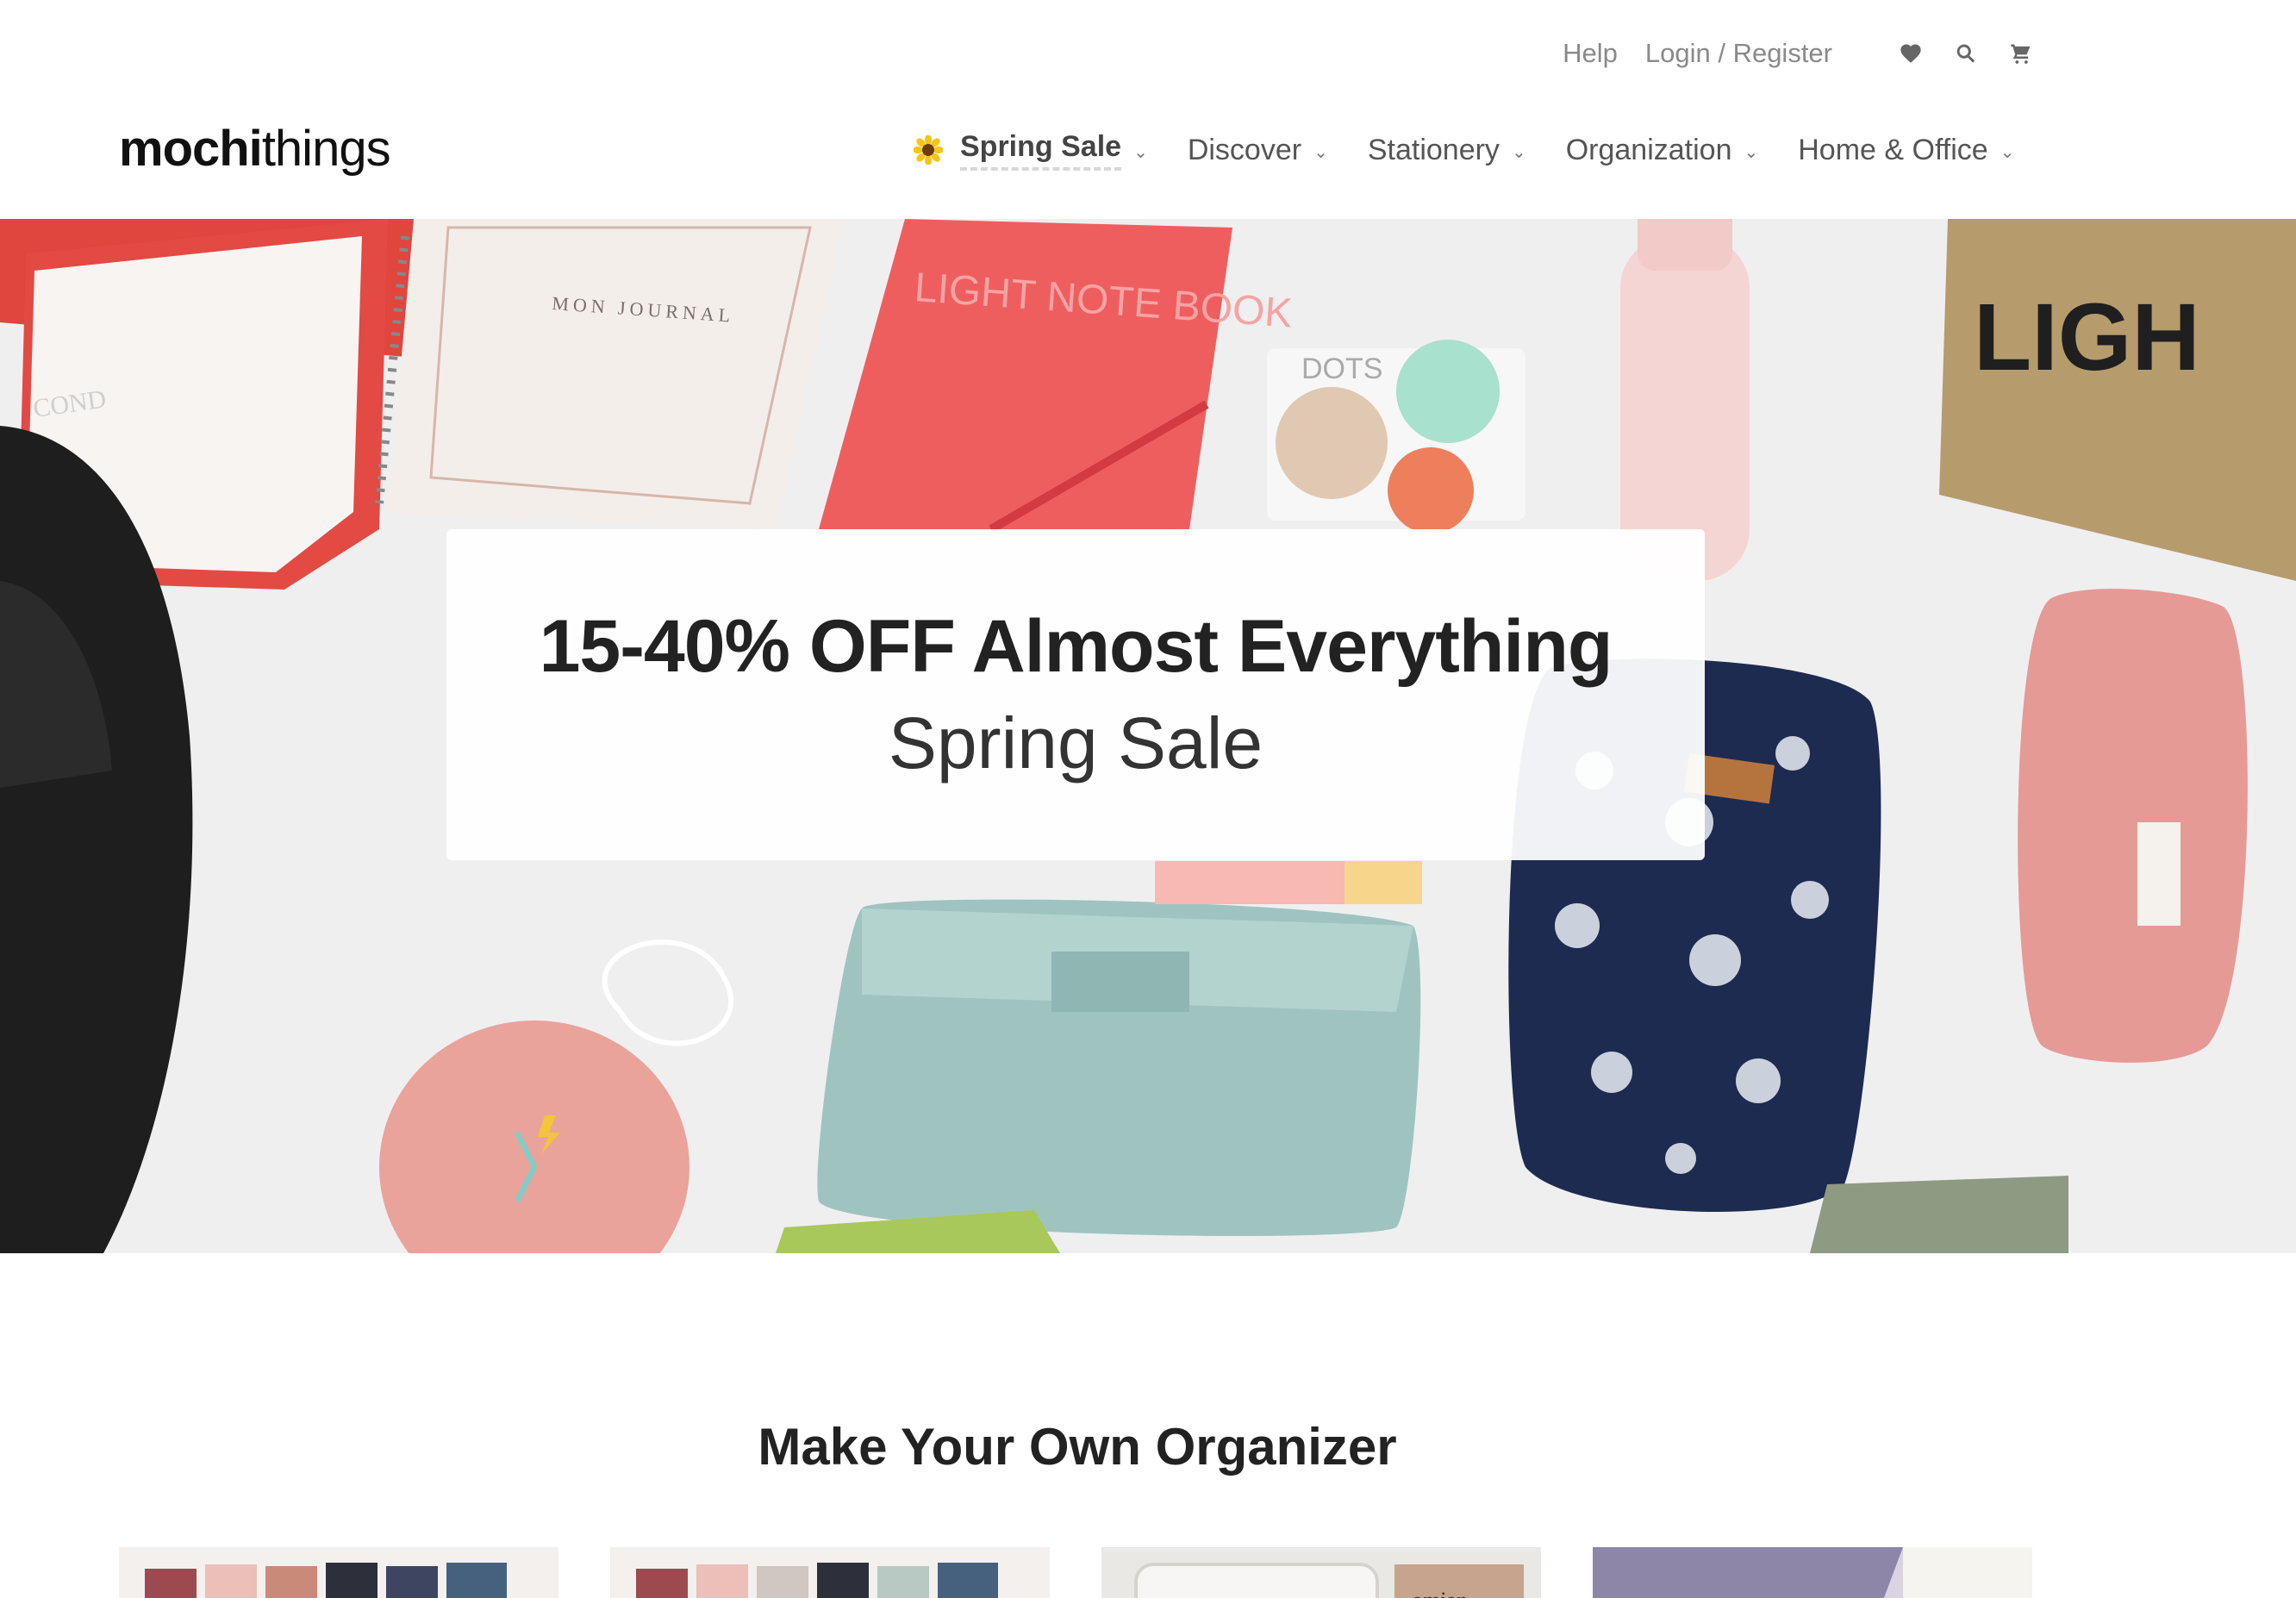 The image size is (2296, 1598). Describe the element at coordinates (1077, 1447) in the screenshot. I see `section-title: Make Your Own Organizer` at that location.